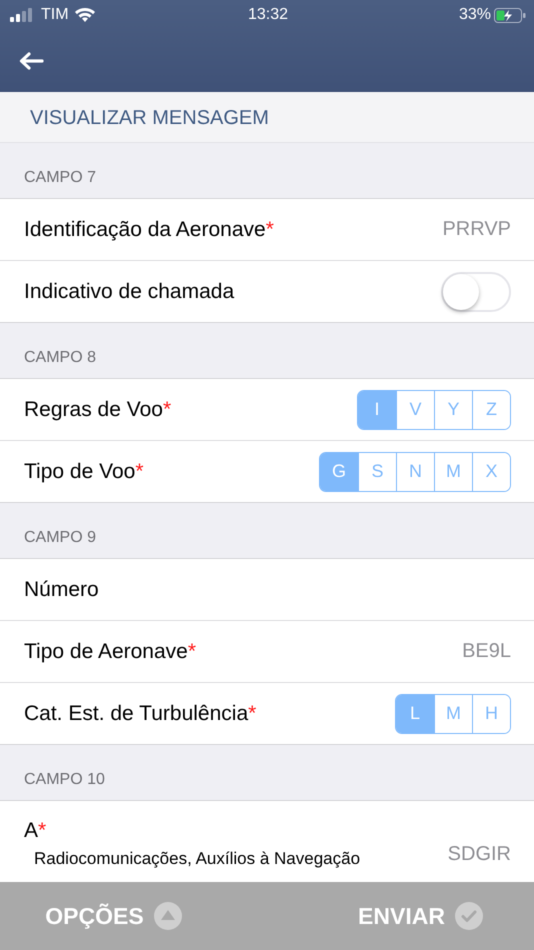  Describe the element at coordinates (85, 15) in the screenshot. I see `wifi-icon` at that location.